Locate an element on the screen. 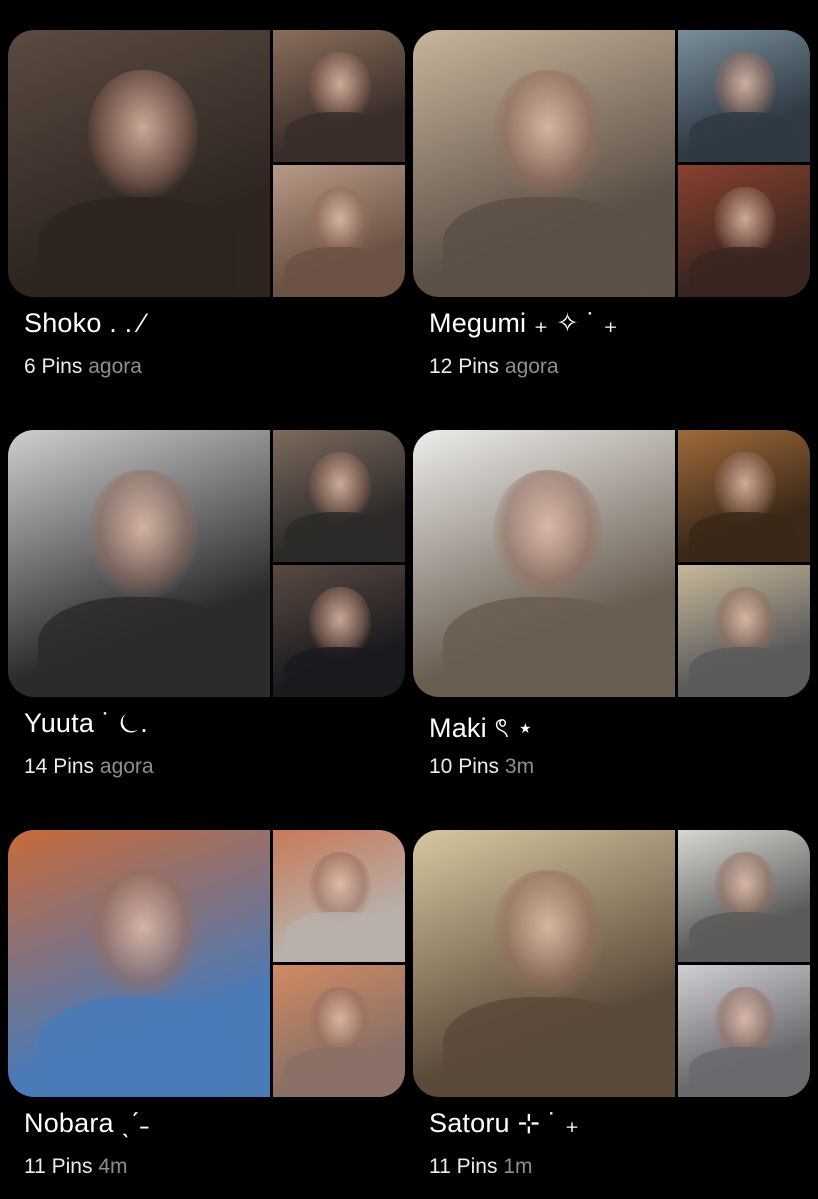  pin-count: 6 Pins is located at coordinates (53, 366).